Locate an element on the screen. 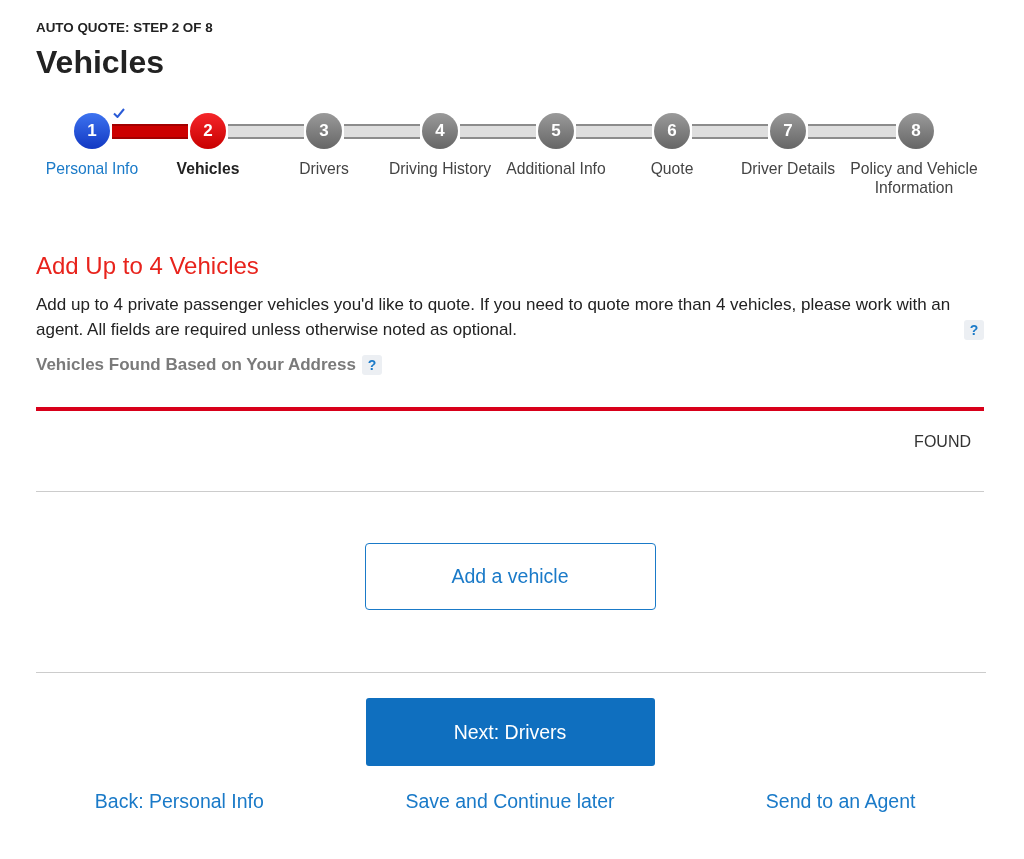  step-circle: 8 is located at coordinates (916, 131).